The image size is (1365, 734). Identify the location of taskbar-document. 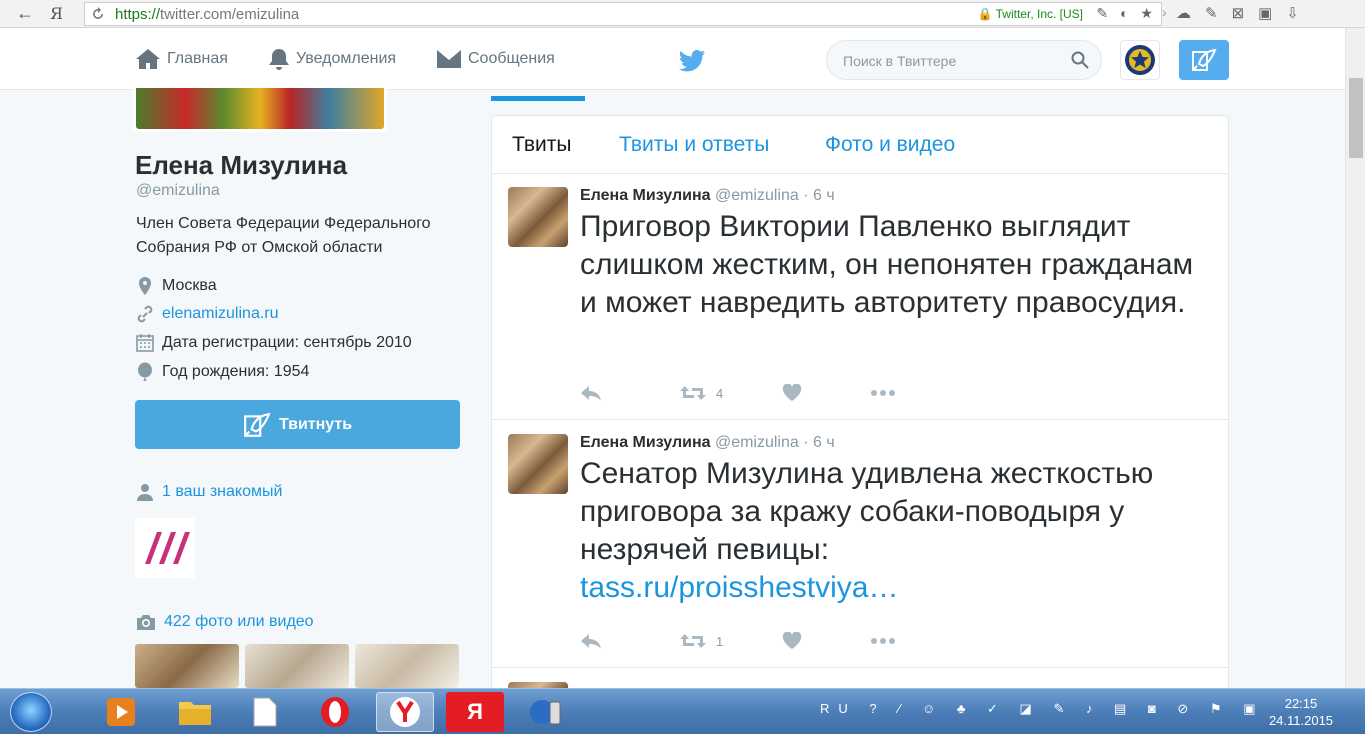
(265, 712).